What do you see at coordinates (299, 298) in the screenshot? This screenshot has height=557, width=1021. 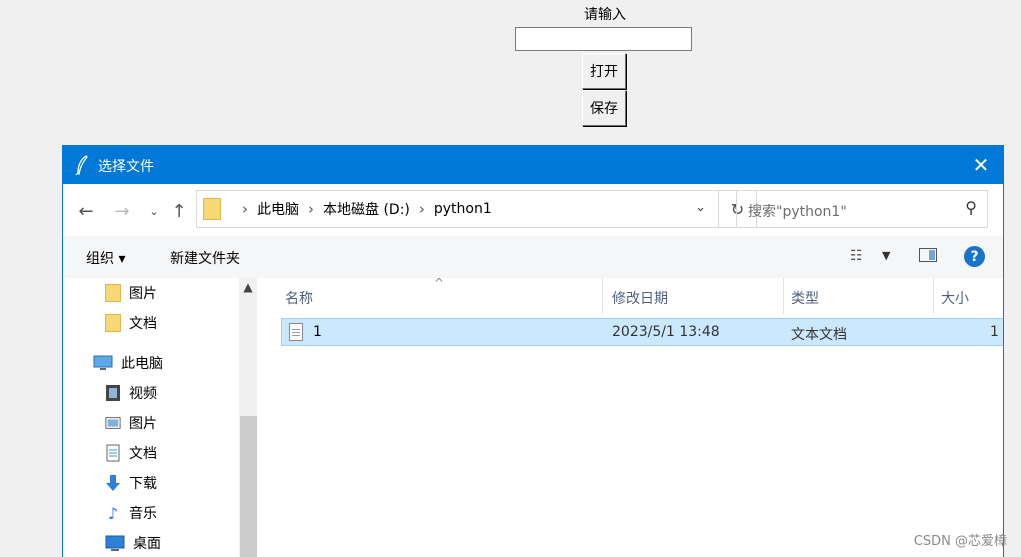 I see `column-header-name: 名称` at bounding box center [299, 298].